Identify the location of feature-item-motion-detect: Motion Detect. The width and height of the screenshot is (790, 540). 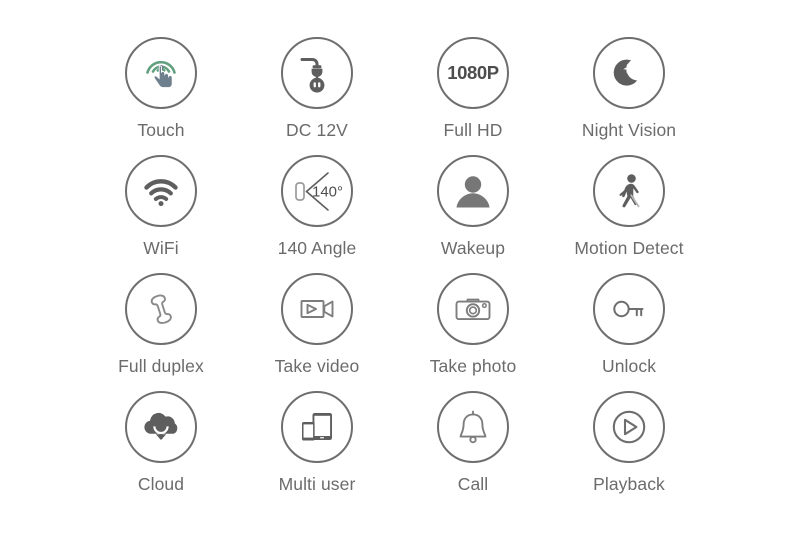
(629, 214).